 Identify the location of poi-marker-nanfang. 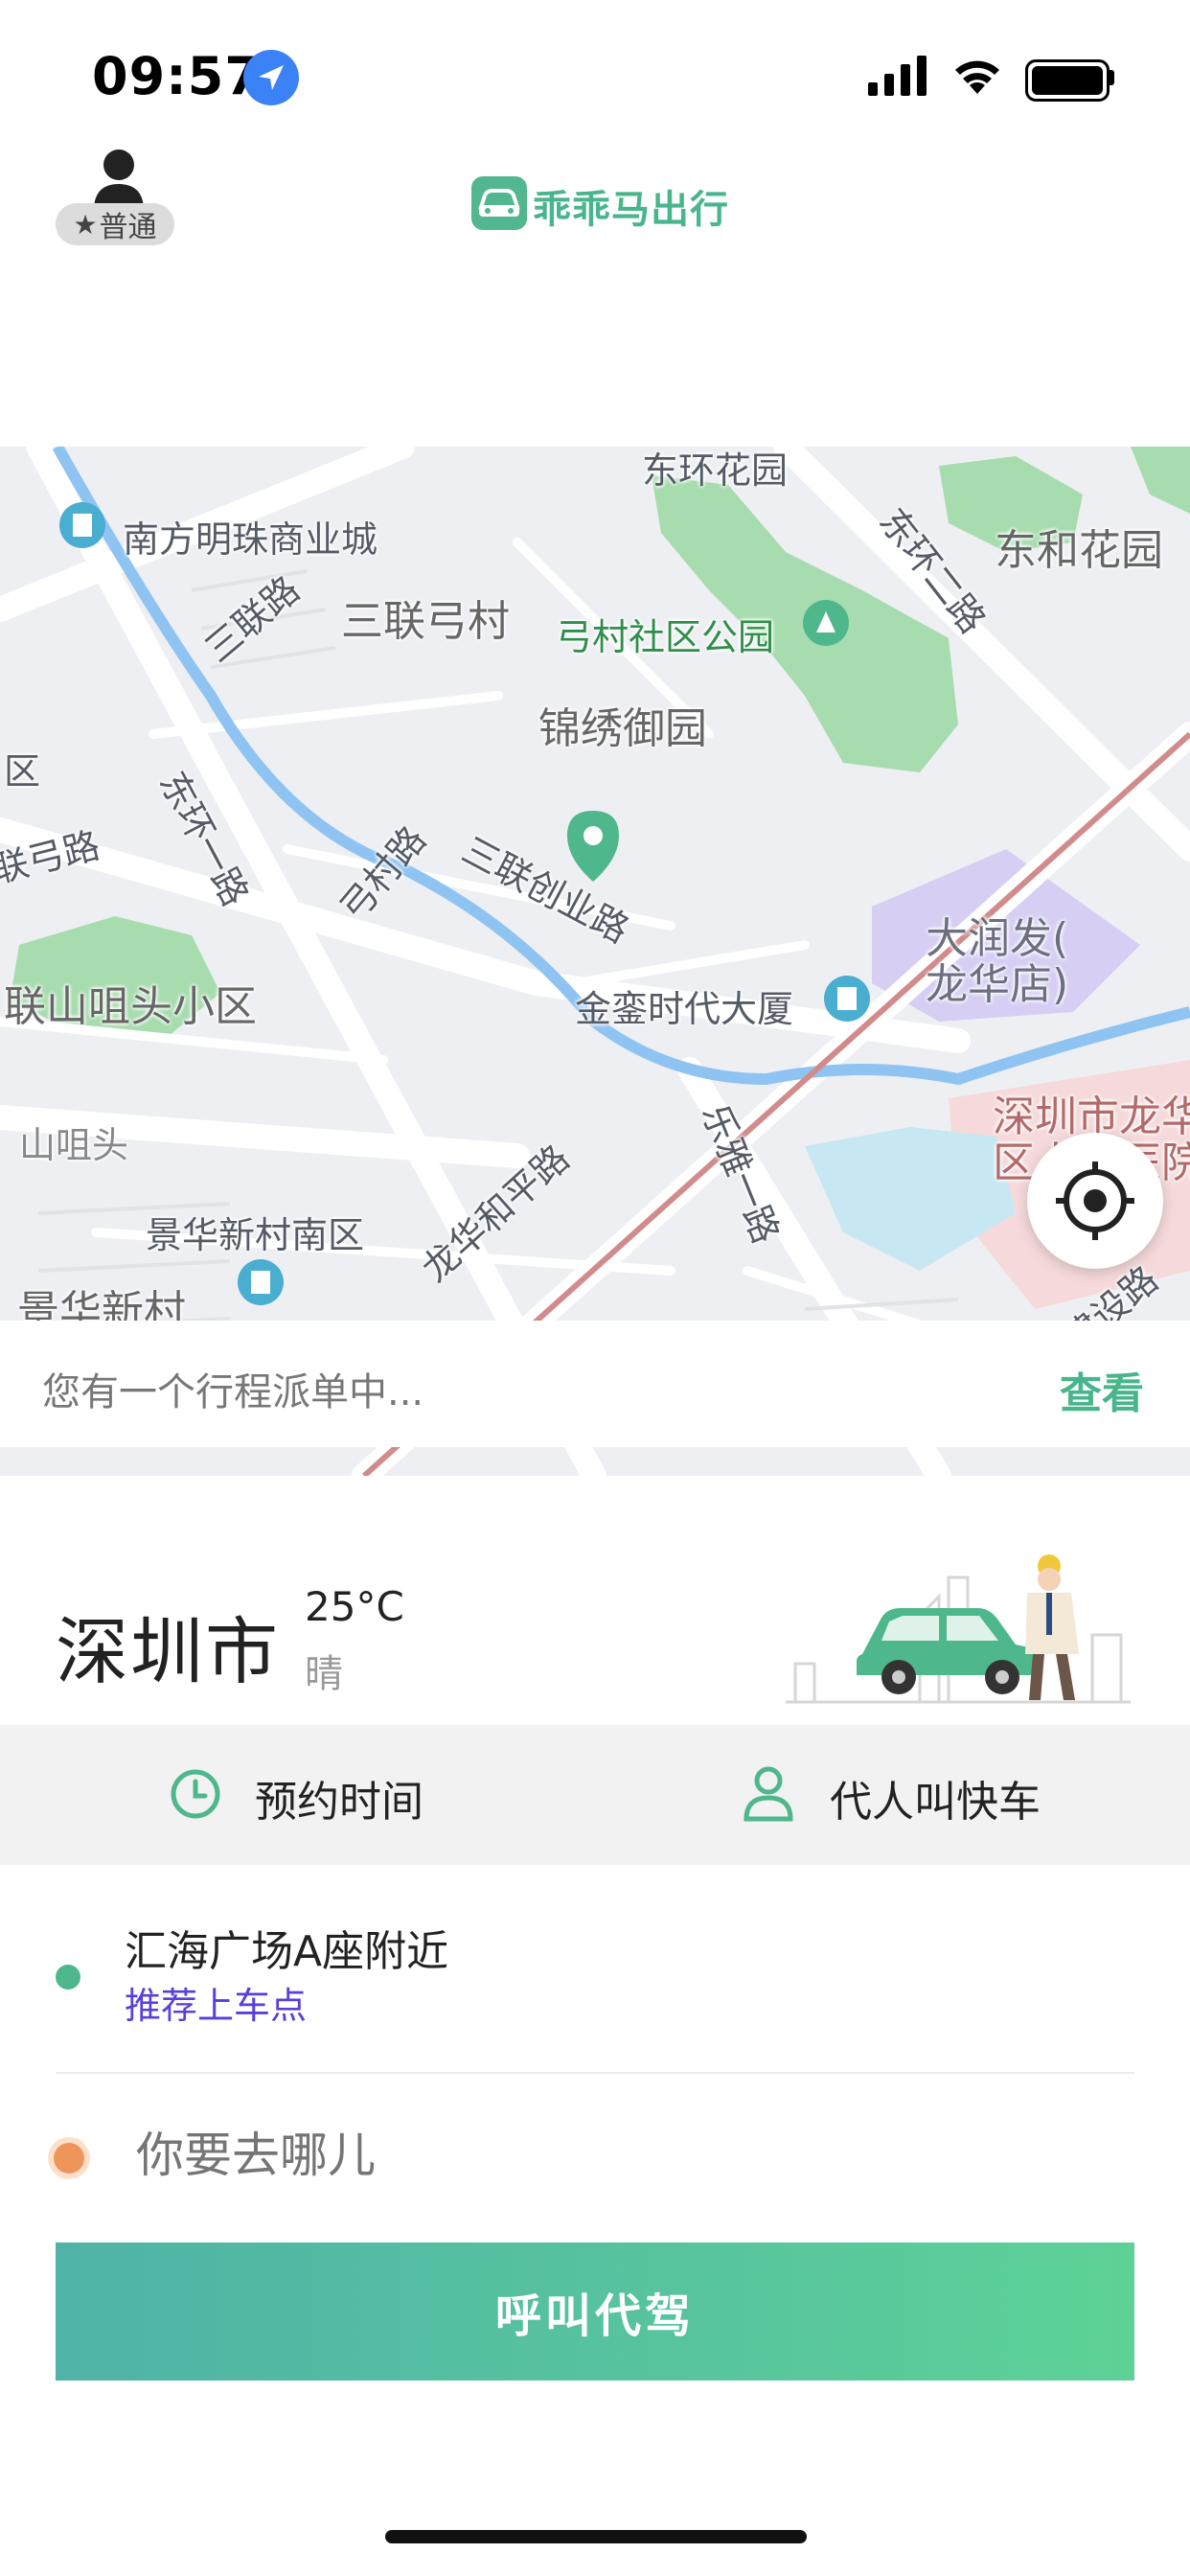
(82, 525).